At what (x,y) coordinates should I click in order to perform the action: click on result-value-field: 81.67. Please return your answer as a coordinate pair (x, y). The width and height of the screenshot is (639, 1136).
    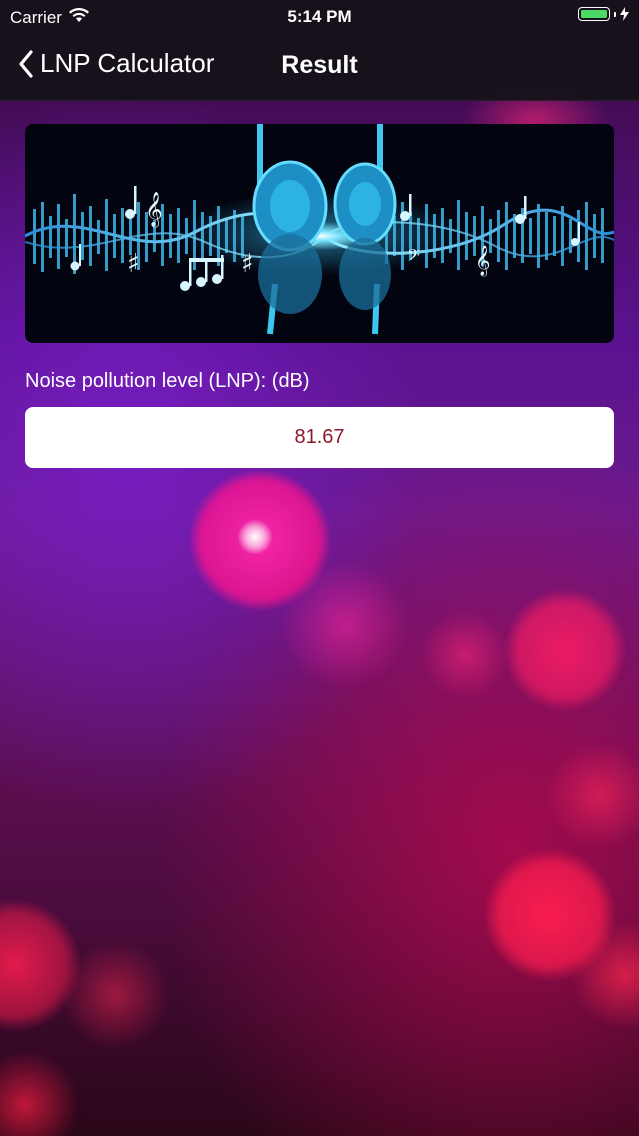
    Looking at the image, I should click on (319, 437).